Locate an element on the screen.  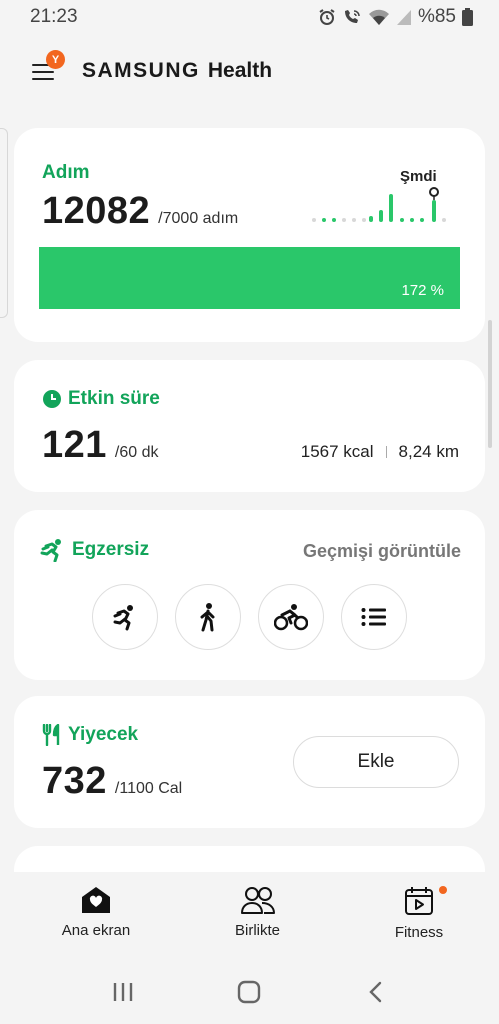
add-food-button: Ekle is located at coordinates (376, 762).